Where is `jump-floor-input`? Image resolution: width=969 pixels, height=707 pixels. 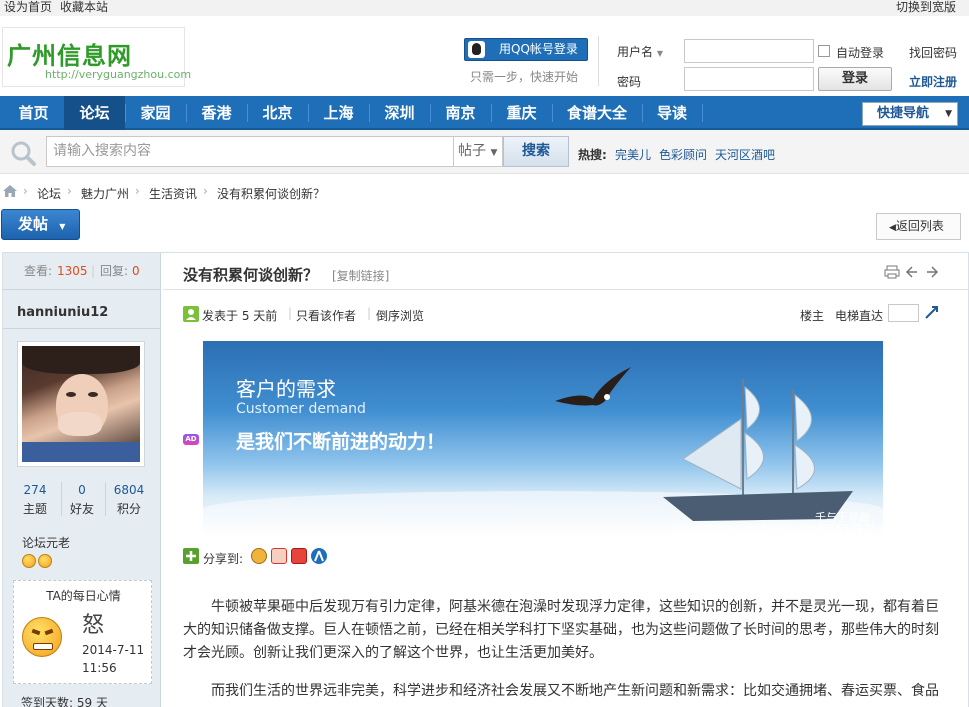 jump-floor-input is located at coordinates (903, 313).